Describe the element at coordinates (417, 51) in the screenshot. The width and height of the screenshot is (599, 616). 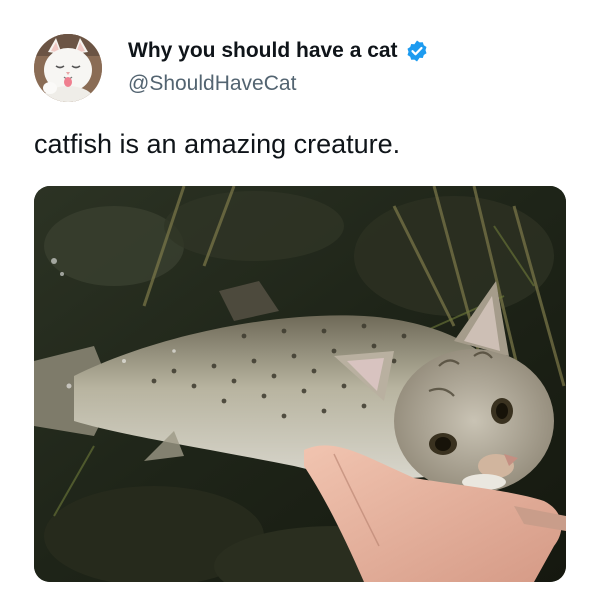
I see `verified-badge-icon` at that location.